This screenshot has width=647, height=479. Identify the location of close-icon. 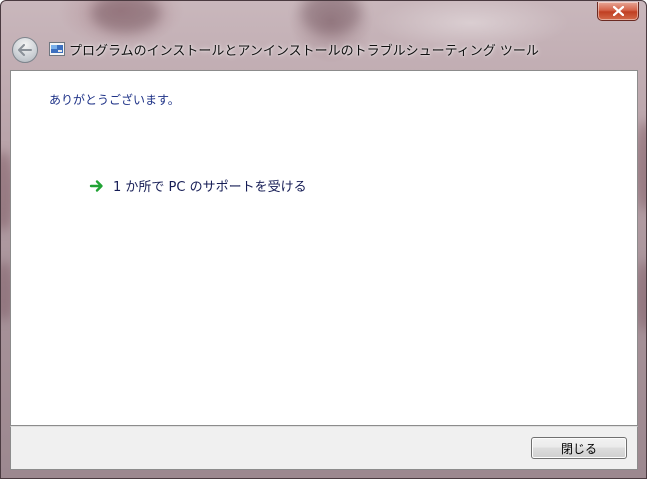
(618, 11).